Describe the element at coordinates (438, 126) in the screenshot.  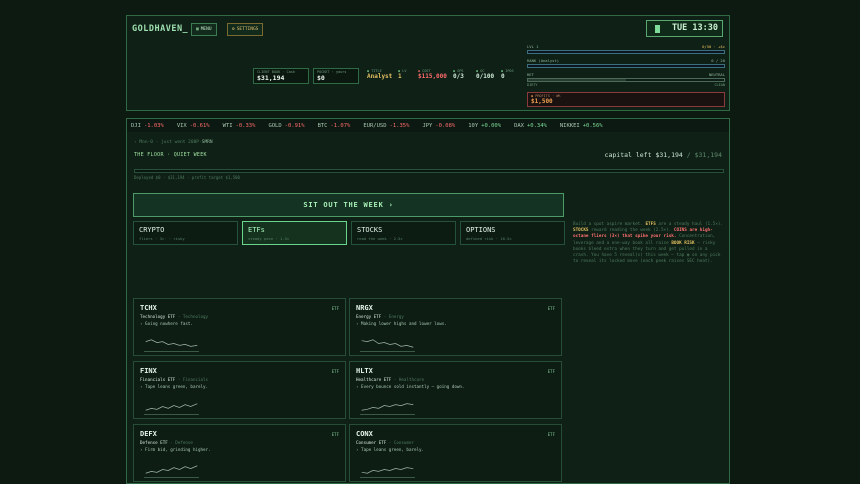
I see `ticker-item: JPY -0.08%` at that location.